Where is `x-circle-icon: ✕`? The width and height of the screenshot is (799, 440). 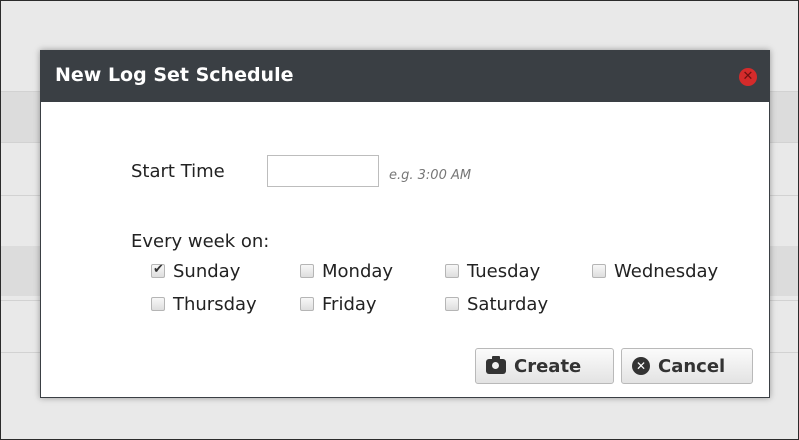
x-circle-icon: ✕ is located at coordinates (641, 366).